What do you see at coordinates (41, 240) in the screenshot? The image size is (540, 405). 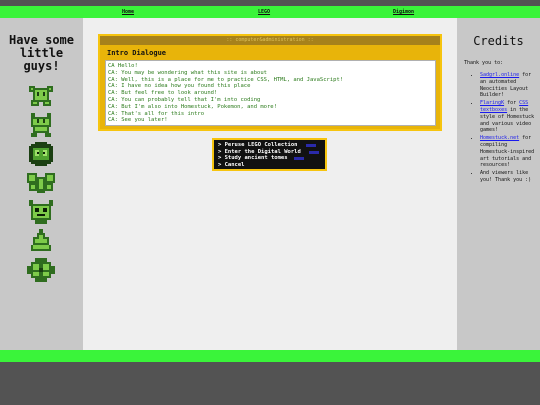 I see `green-sprout-sprite-icon` at bounding box center [41, 240].